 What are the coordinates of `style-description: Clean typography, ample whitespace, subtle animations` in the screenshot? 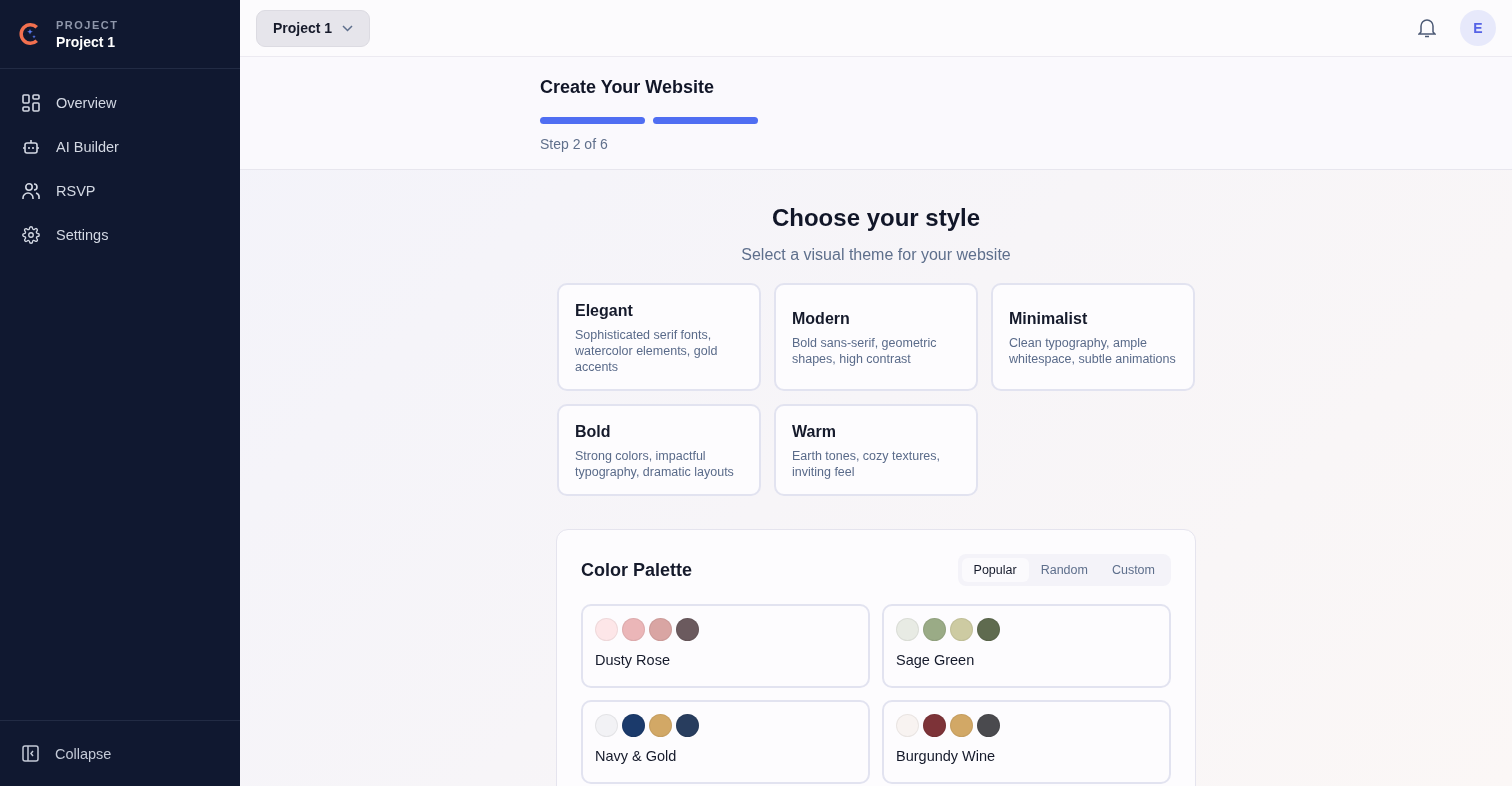 It's located at (1093, 351).